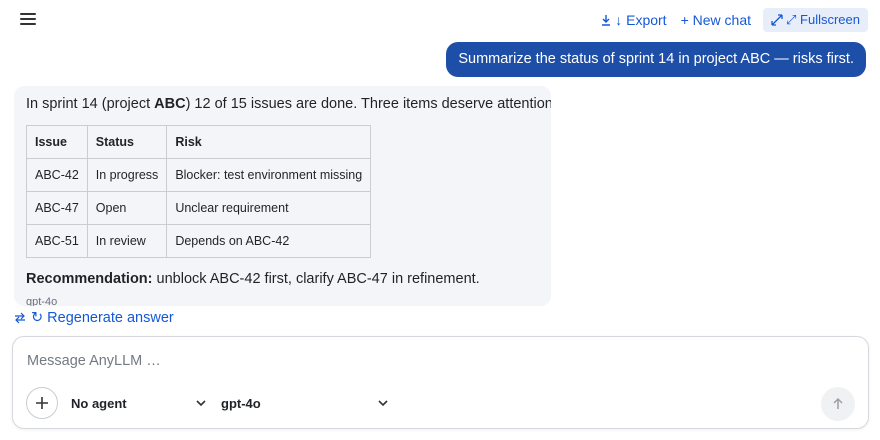  Describe the element at coordinates (57, 175) in the screenshot. I see `cell-issue: ABC-42` at that location.